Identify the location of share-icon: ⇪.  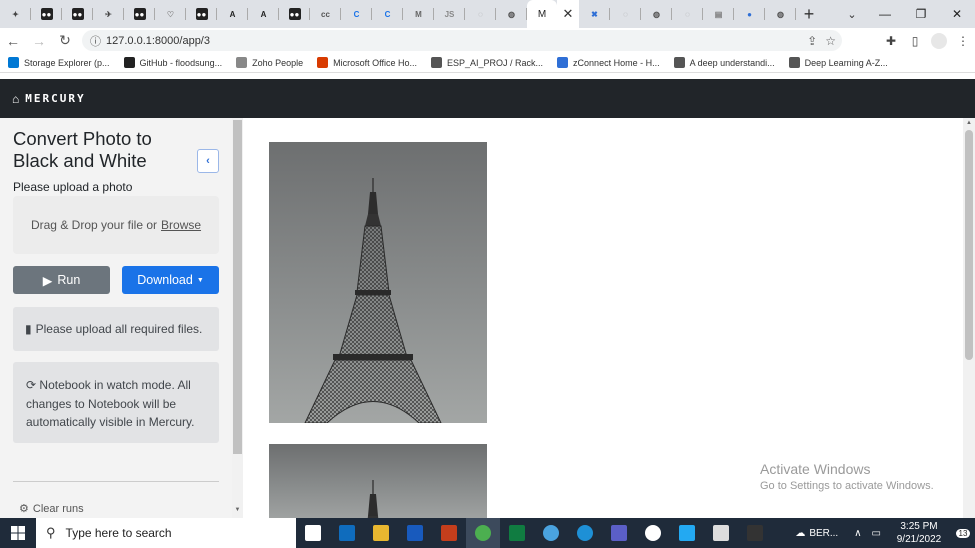
(812, 41).